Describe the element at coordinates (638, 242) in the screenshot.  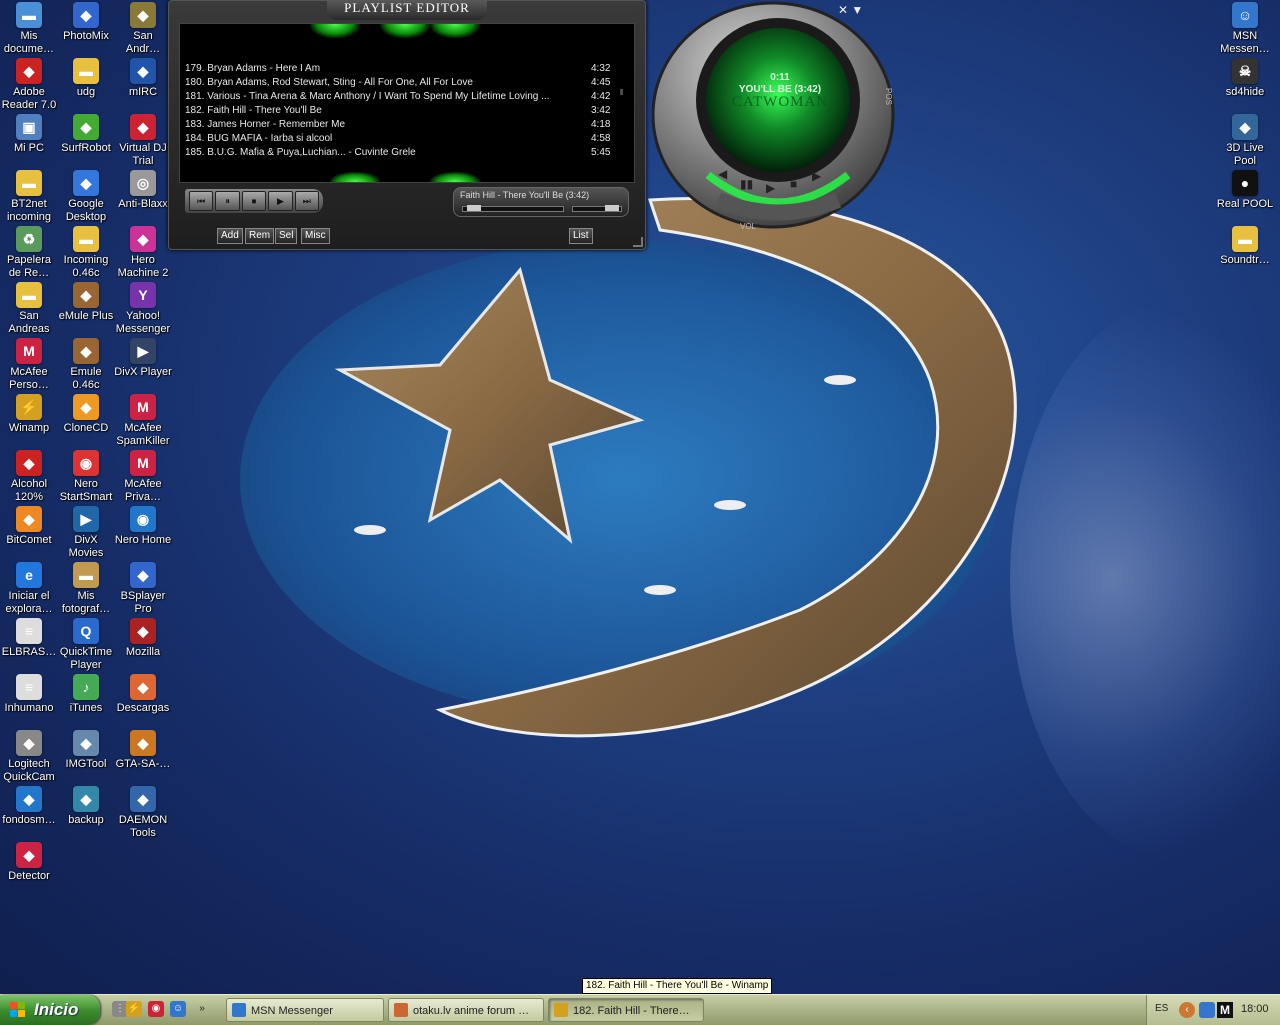
I see `resize-grip` at that location.